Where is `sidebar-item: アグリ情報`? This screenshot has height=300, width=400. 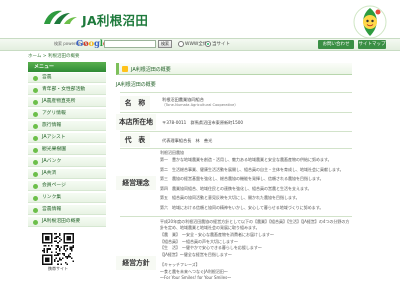
sidebar-item: アグリ情報 is located at coordinates (67, 114).